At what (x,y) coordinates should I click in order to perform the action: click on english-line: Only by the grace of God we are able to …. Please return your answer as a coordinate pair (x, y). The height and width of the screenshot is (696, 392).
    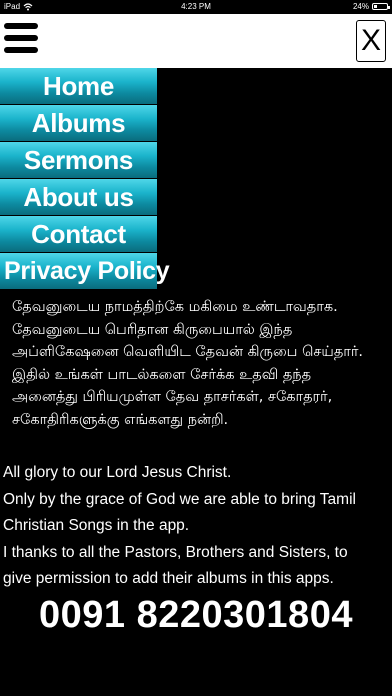
    Looking at the image, I should click on (179, 499).